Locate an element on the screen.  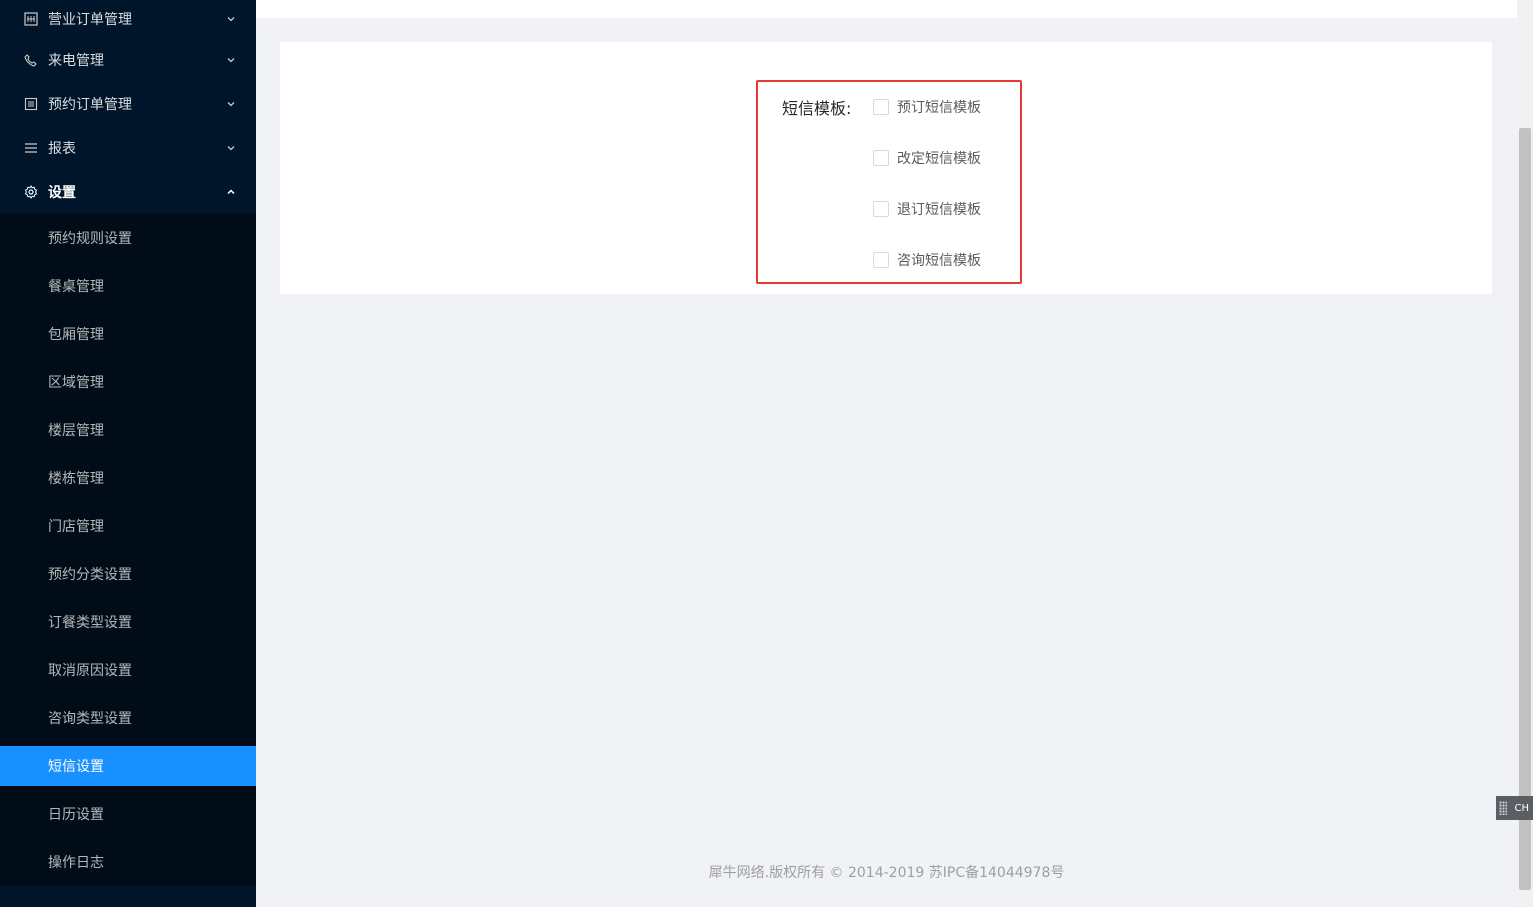
sidebar-item-inquiry-types: 咨询类型设置 is located at coordinates (128, 718).